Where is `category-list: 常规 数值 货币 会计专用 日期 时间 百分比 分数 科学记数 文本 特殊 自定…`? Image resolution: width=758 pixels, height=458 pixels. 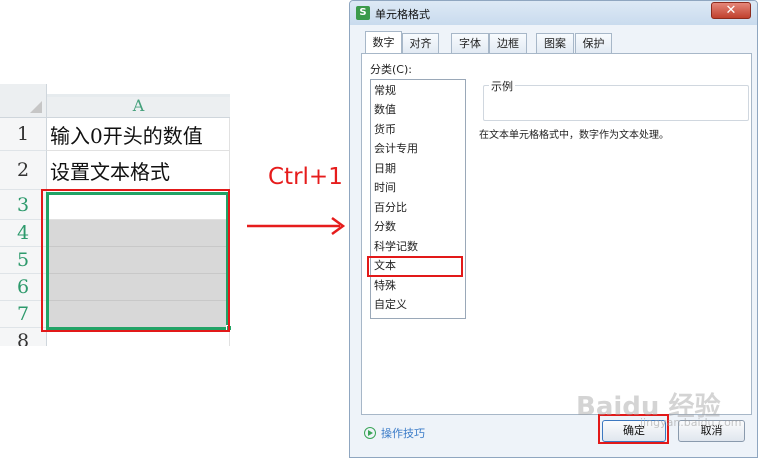 category-list: 常规 数值 货币 会计专用 日期 时间 百分比 分数 科学记数 文本 特殊 自定… is located at coordinates (418, 199).